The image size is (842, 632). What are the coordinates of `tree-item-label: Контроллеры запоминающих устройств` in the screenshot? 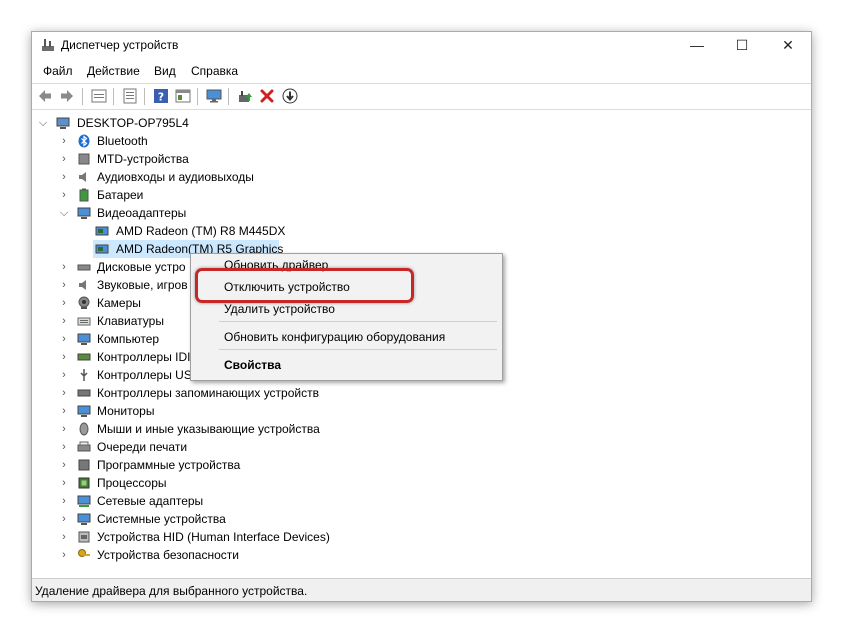 It's located at (208, 393).